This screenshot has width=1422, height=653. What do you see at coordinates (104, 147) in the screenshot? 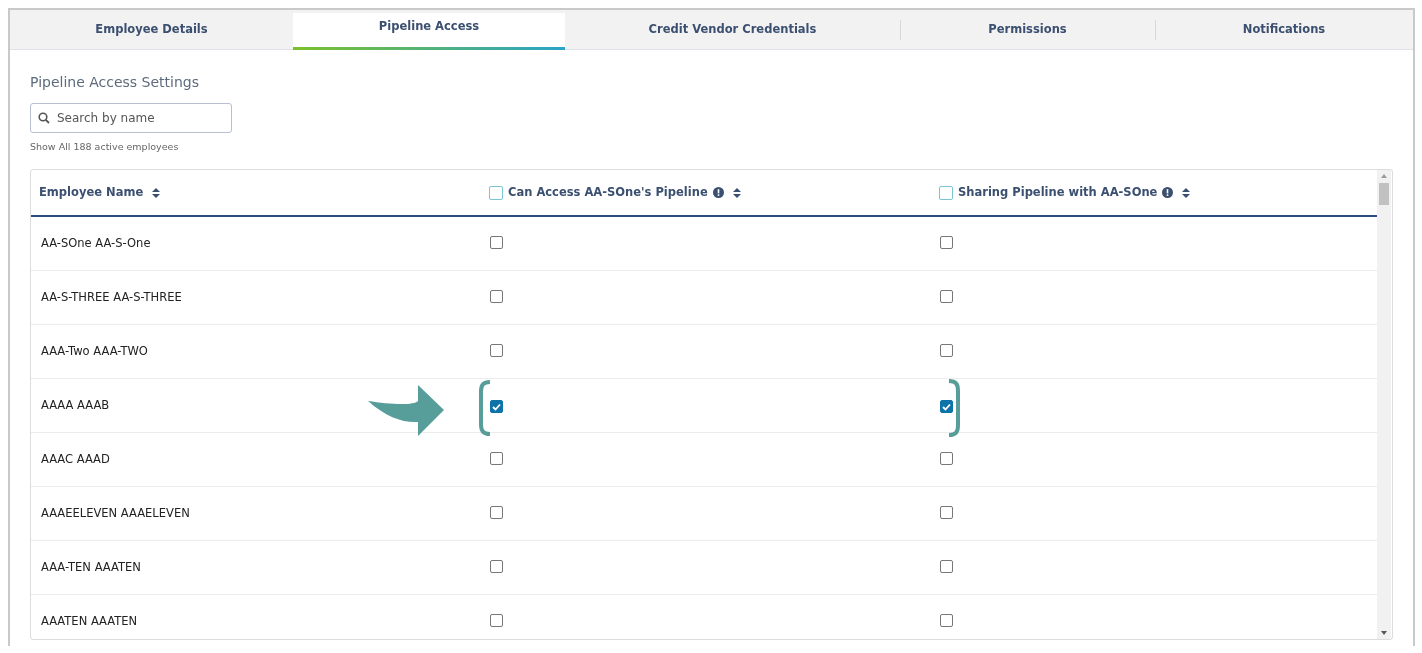
I see `show-all-link: Show All 188 active employees` at bounding box center [104, 147].